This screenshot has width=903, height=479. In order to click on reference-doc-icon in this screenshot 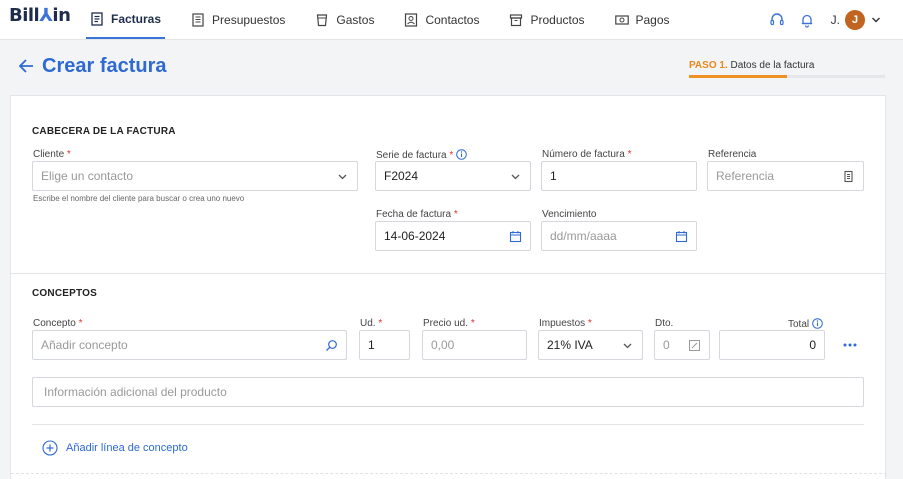, I will do `click(848, 176)`.